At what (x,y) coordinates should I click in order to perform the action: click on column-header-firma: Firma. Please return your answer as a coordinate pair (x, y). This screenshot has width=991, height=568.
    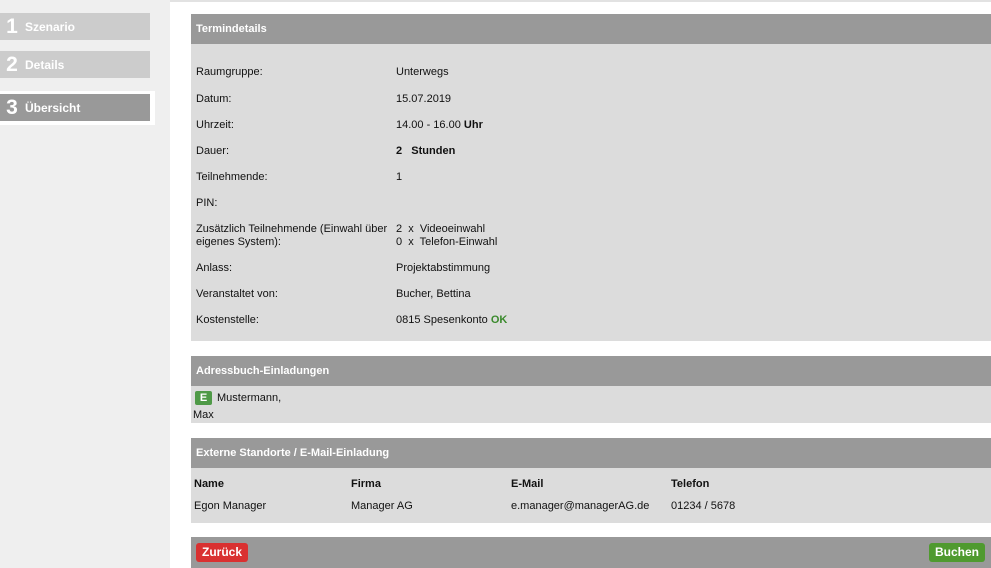
    Looking at the image, I should click on (366, 484).